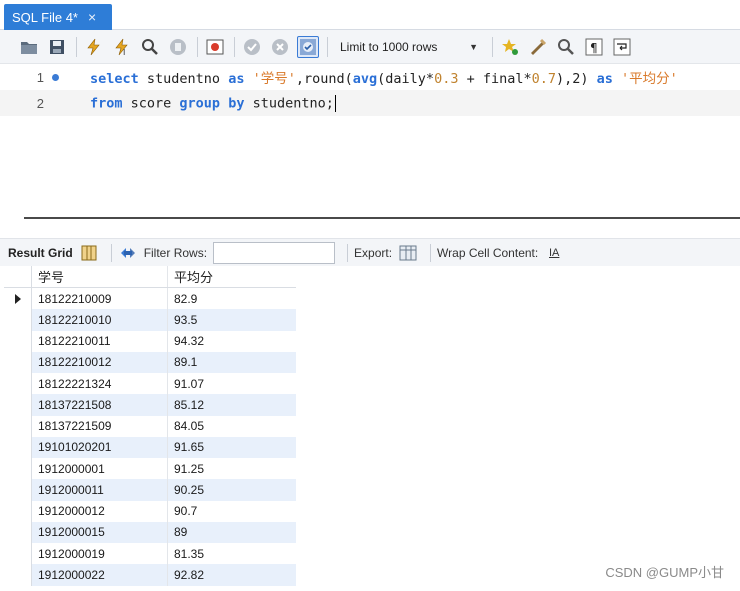 This screenshot has width=740, height=591. I want to click on table-row: 18122210011 94.32, so click(150, 341).